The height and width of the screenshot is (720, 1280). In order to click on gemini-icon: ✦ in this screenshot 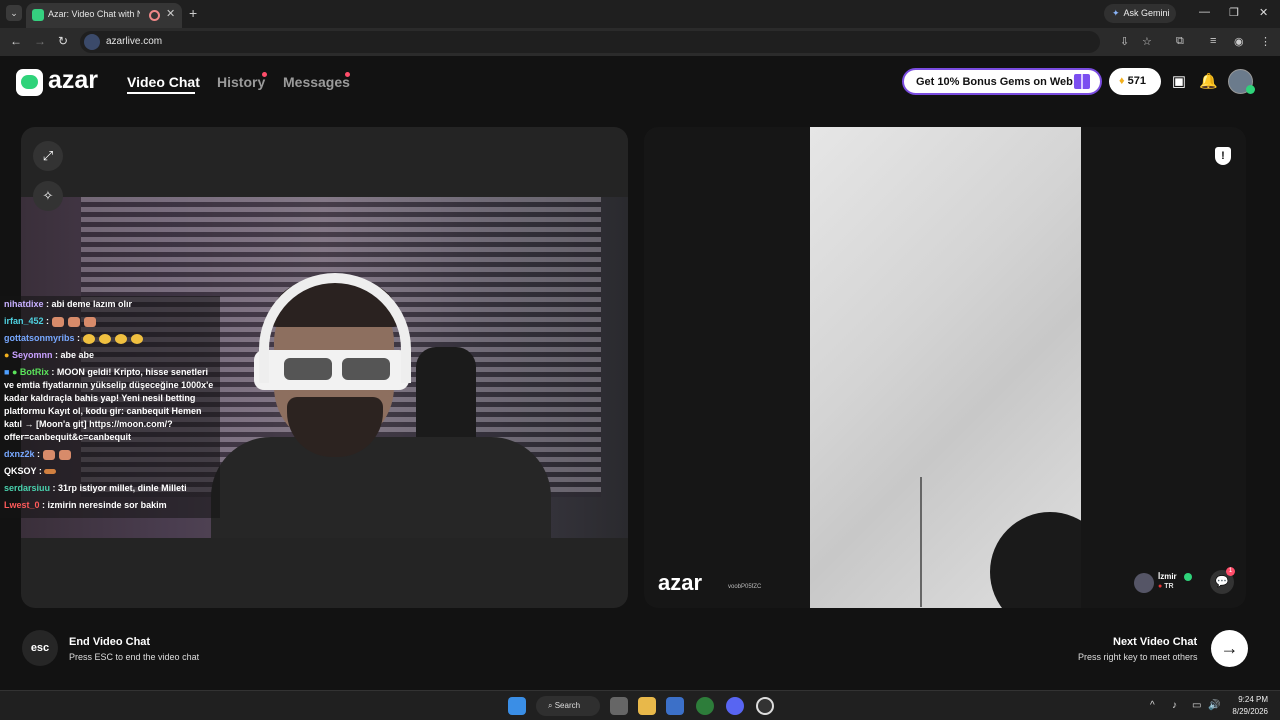, I will do `click(1116, 13)`.